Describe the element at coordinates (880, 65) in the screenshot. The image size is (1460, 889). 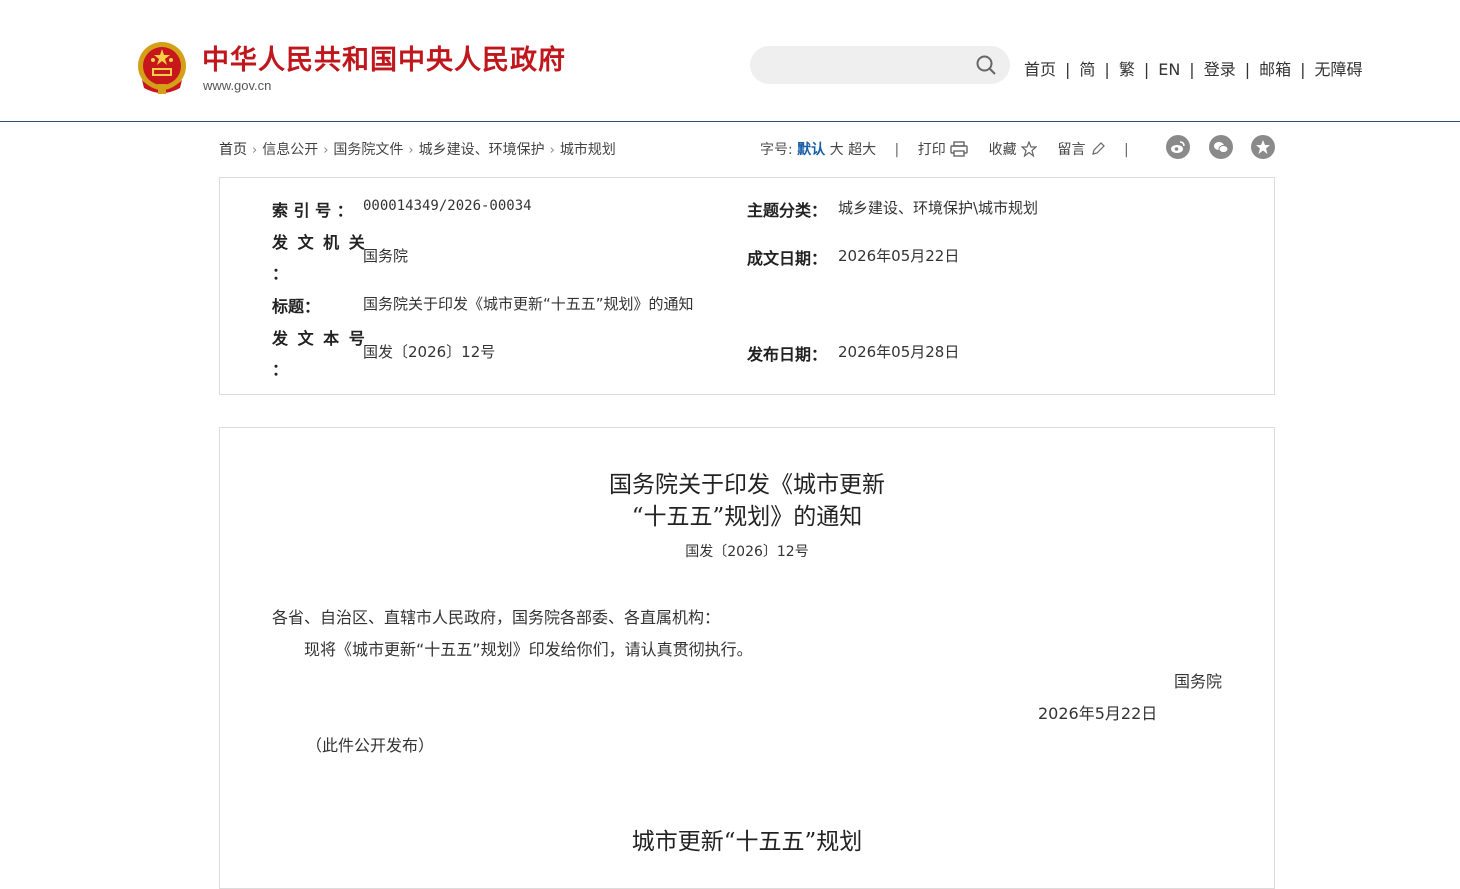
I see `search-box` at that location.